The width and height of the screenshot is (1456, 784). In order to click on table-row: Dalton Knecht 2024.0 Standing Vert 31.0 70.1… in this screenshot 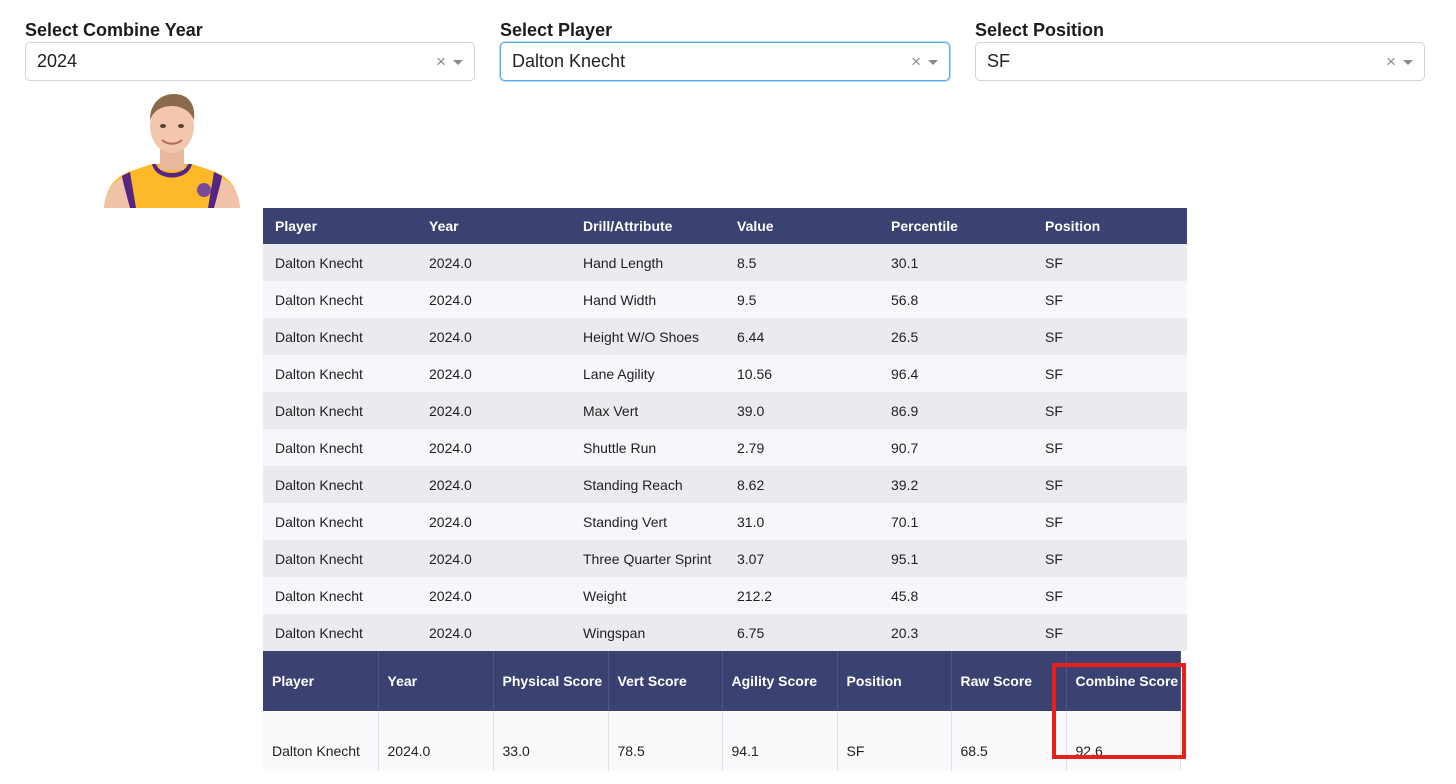, I will do `click(725, 521)`.